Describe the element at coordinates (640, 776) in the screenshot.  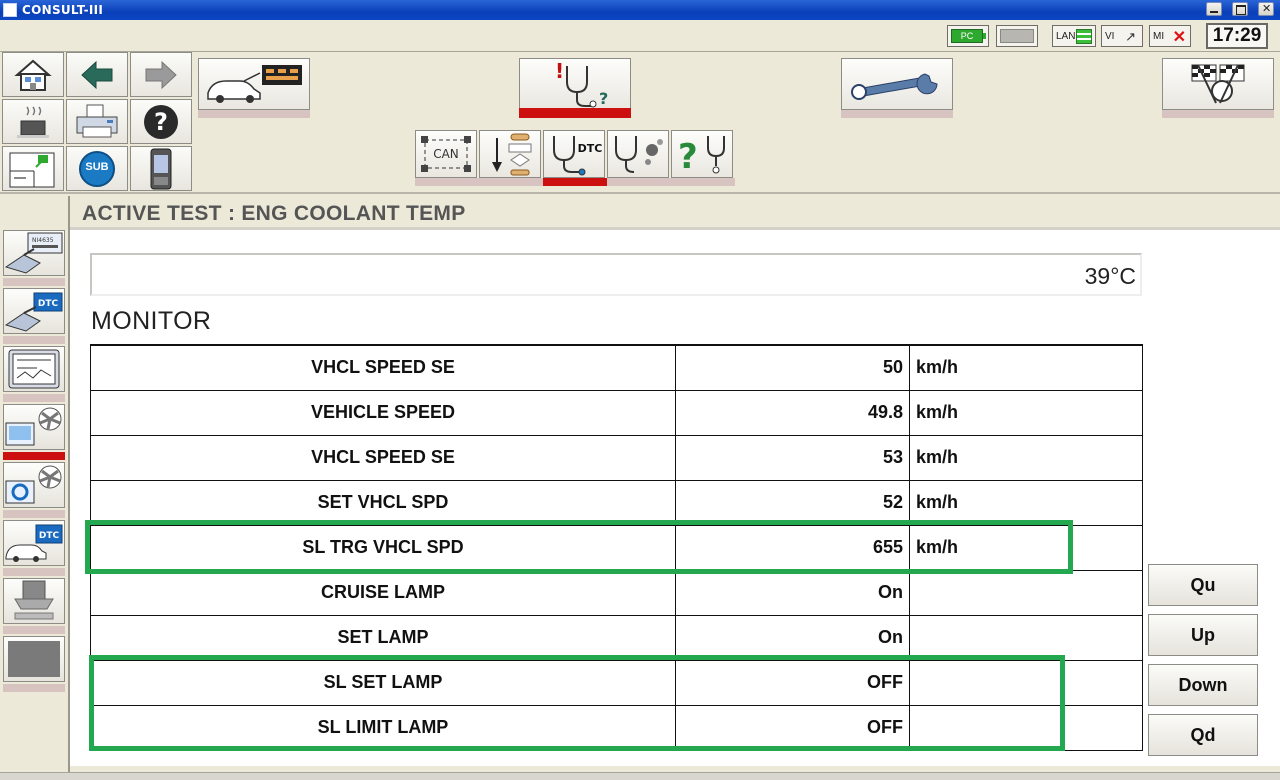
I see `bottom-status-strip` at that location.